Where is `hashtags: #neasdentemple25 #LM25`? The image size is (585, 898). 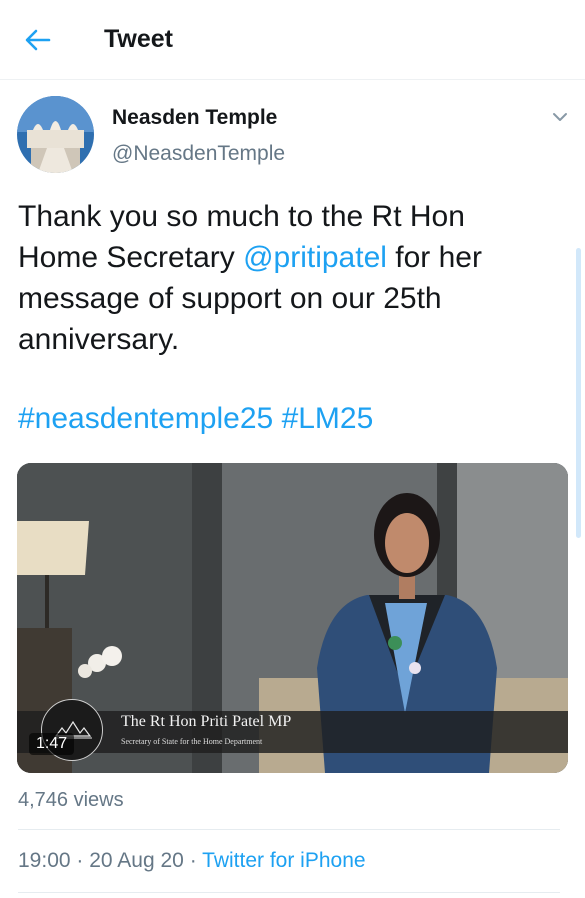 hashtags: #neasdentemple25 #LM25 is located at coordinates (195, 418).